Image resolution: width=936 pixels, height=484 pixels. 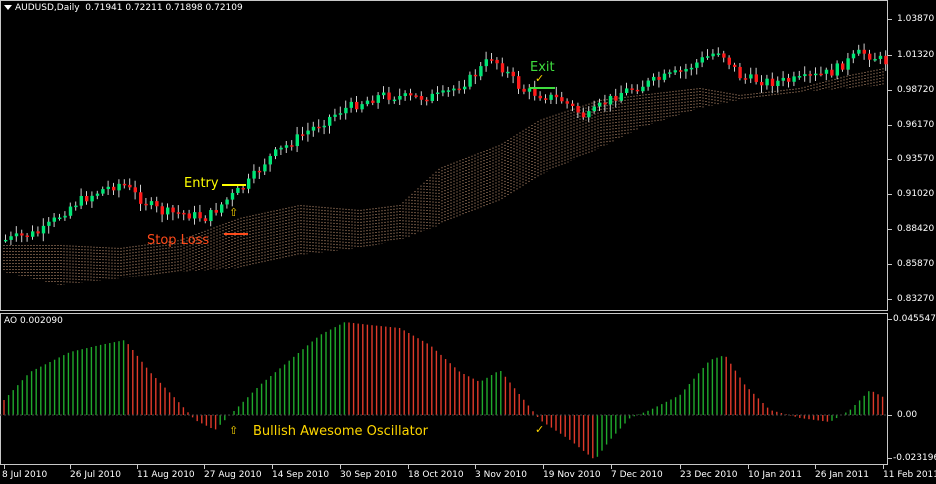 I want to click on price-tick: 1.03870, so click(x=916, y=19).